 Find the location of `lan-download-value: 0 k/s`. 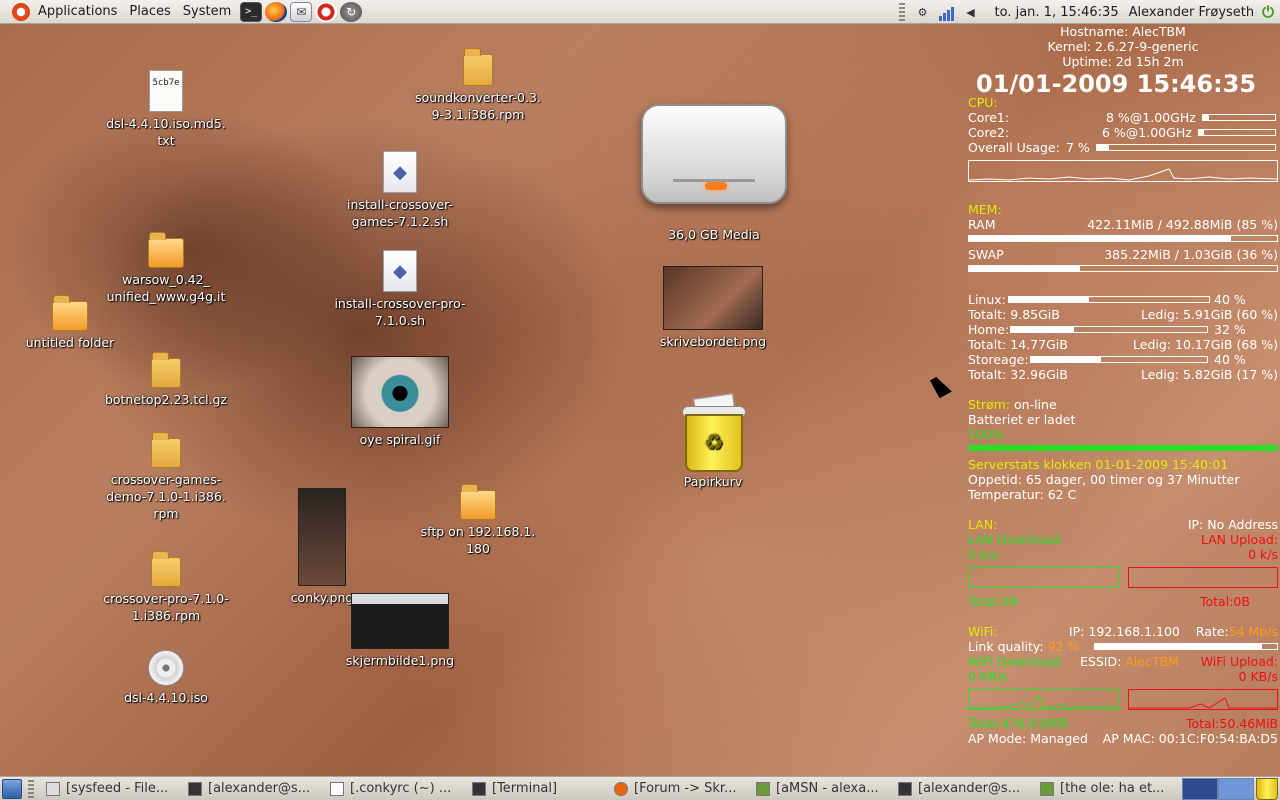

lan-download-value: 0 k/s is located at coordinates (983, 554).